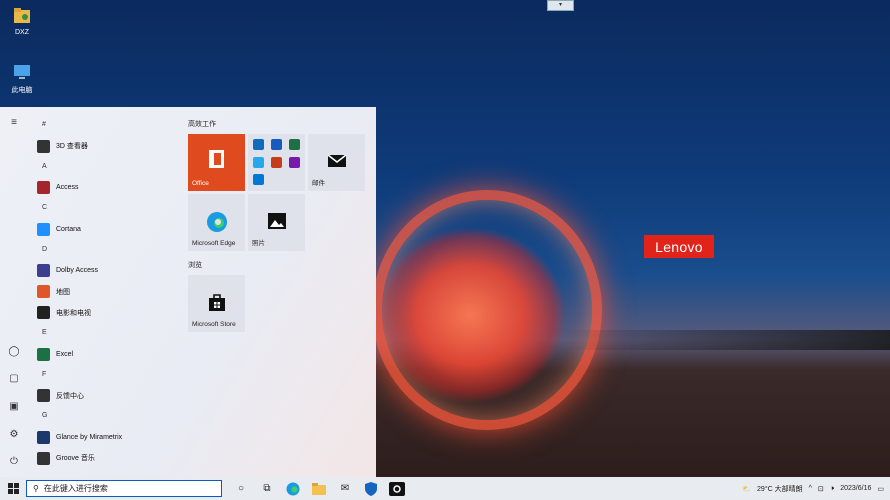 The width and height of the screenshot is (890, 500). What do you see at coordinates (780, 489) in the screenshot?
I see `weather-text: 29°C 大部晴朗` at bounding box center [780, 489].